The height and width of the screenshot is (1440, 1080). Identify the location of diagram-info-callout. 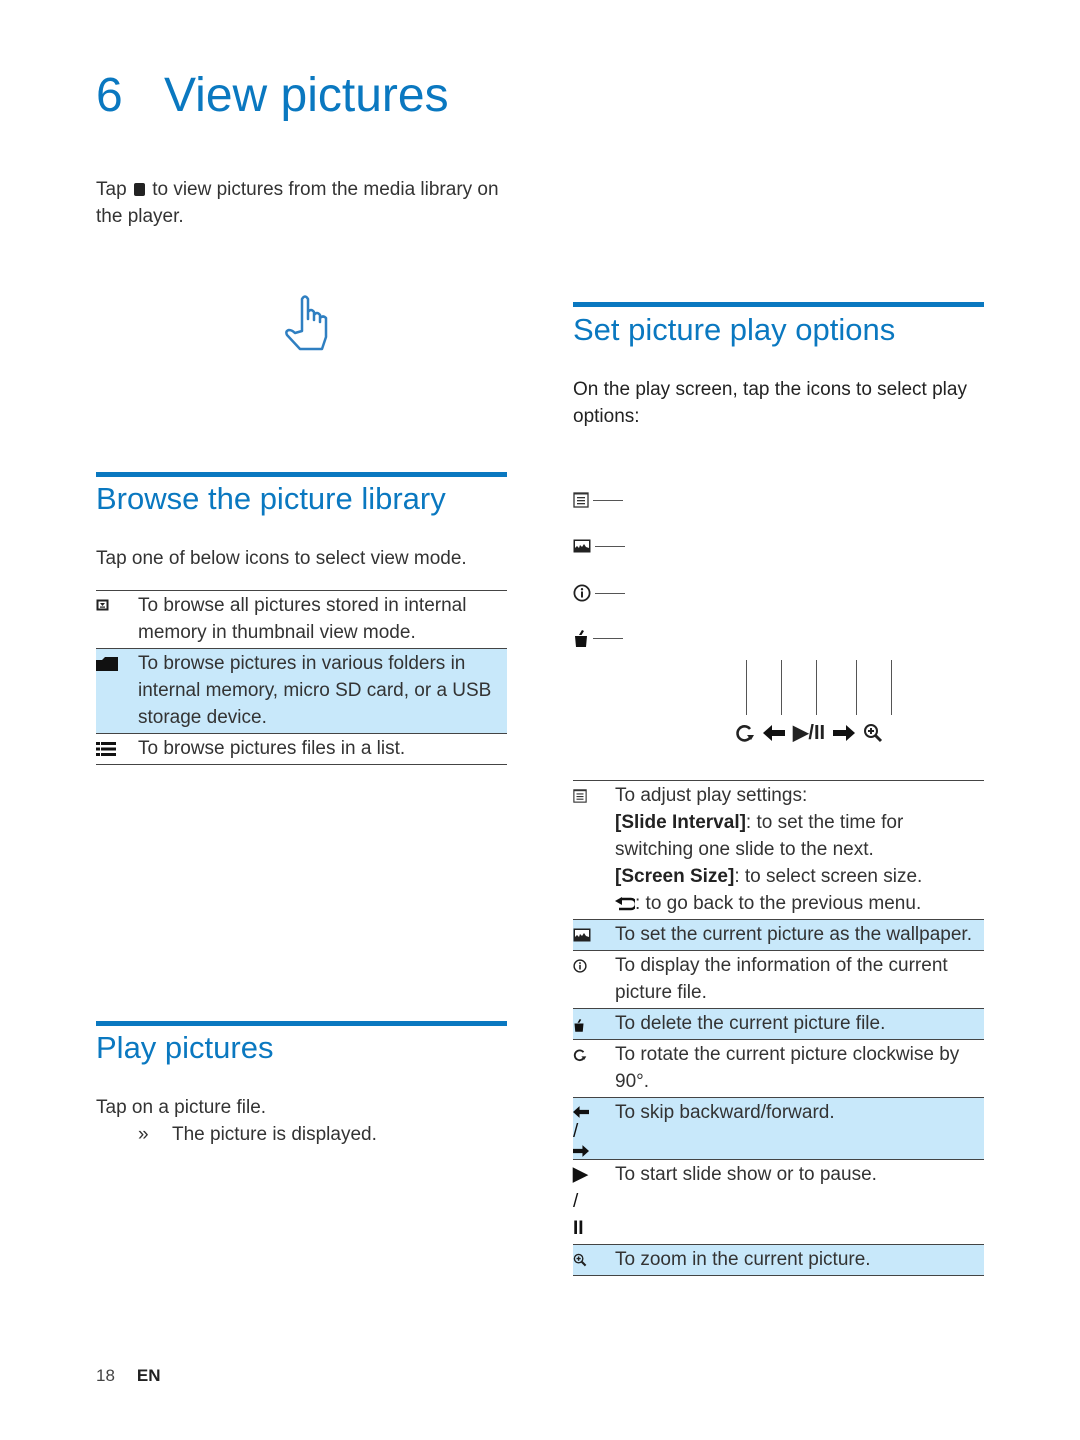
(599, 593).